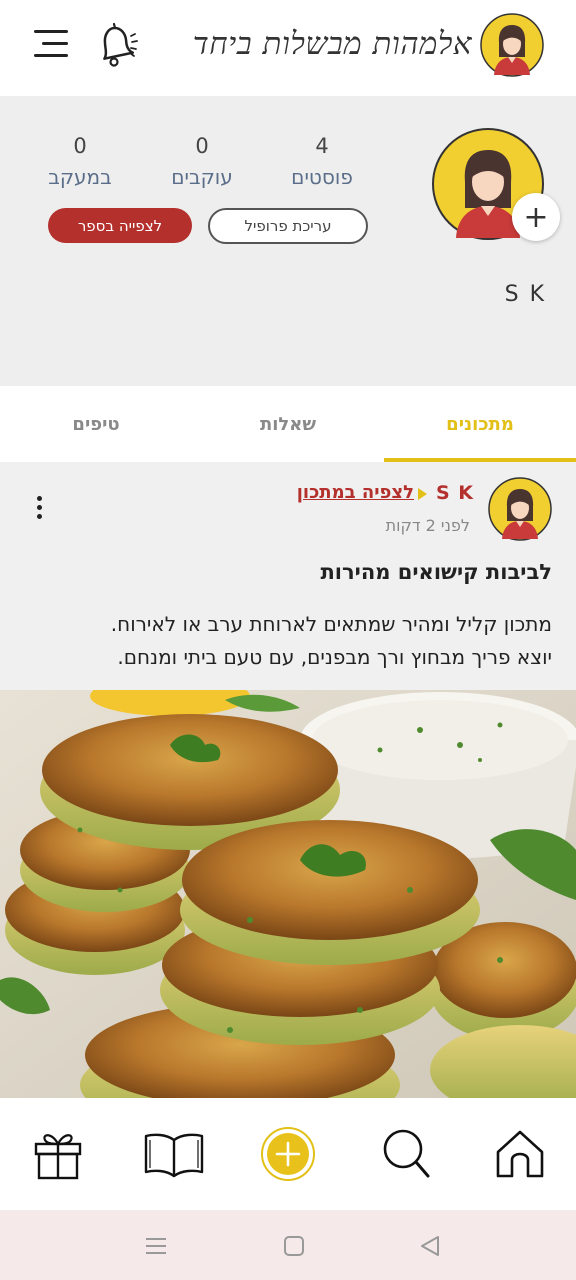 This screenshot has height=1280, width=576. Describe the element at coordinates (322, 146) in the screenshot. I see `stat-posts-value: 4` at that location.